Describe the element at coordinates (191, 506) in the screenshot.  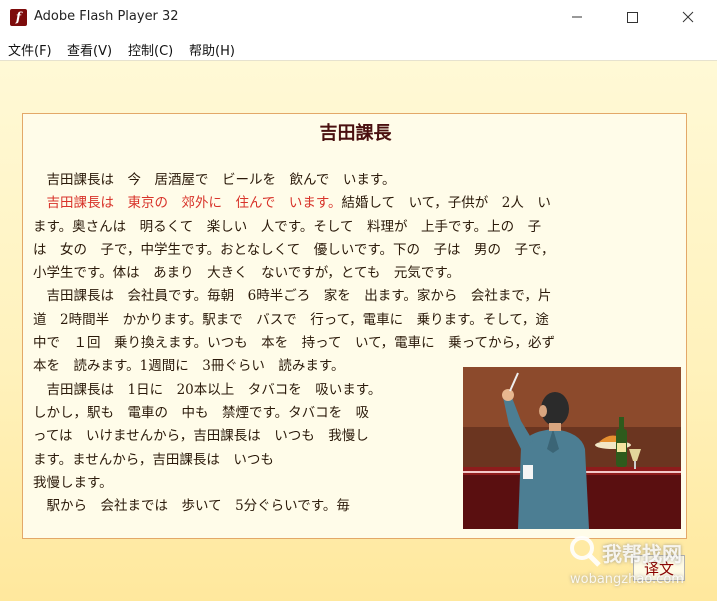
I see `text-line: 駅から 会社までは 歩いて 5分ぐらいです。毎` at that location.